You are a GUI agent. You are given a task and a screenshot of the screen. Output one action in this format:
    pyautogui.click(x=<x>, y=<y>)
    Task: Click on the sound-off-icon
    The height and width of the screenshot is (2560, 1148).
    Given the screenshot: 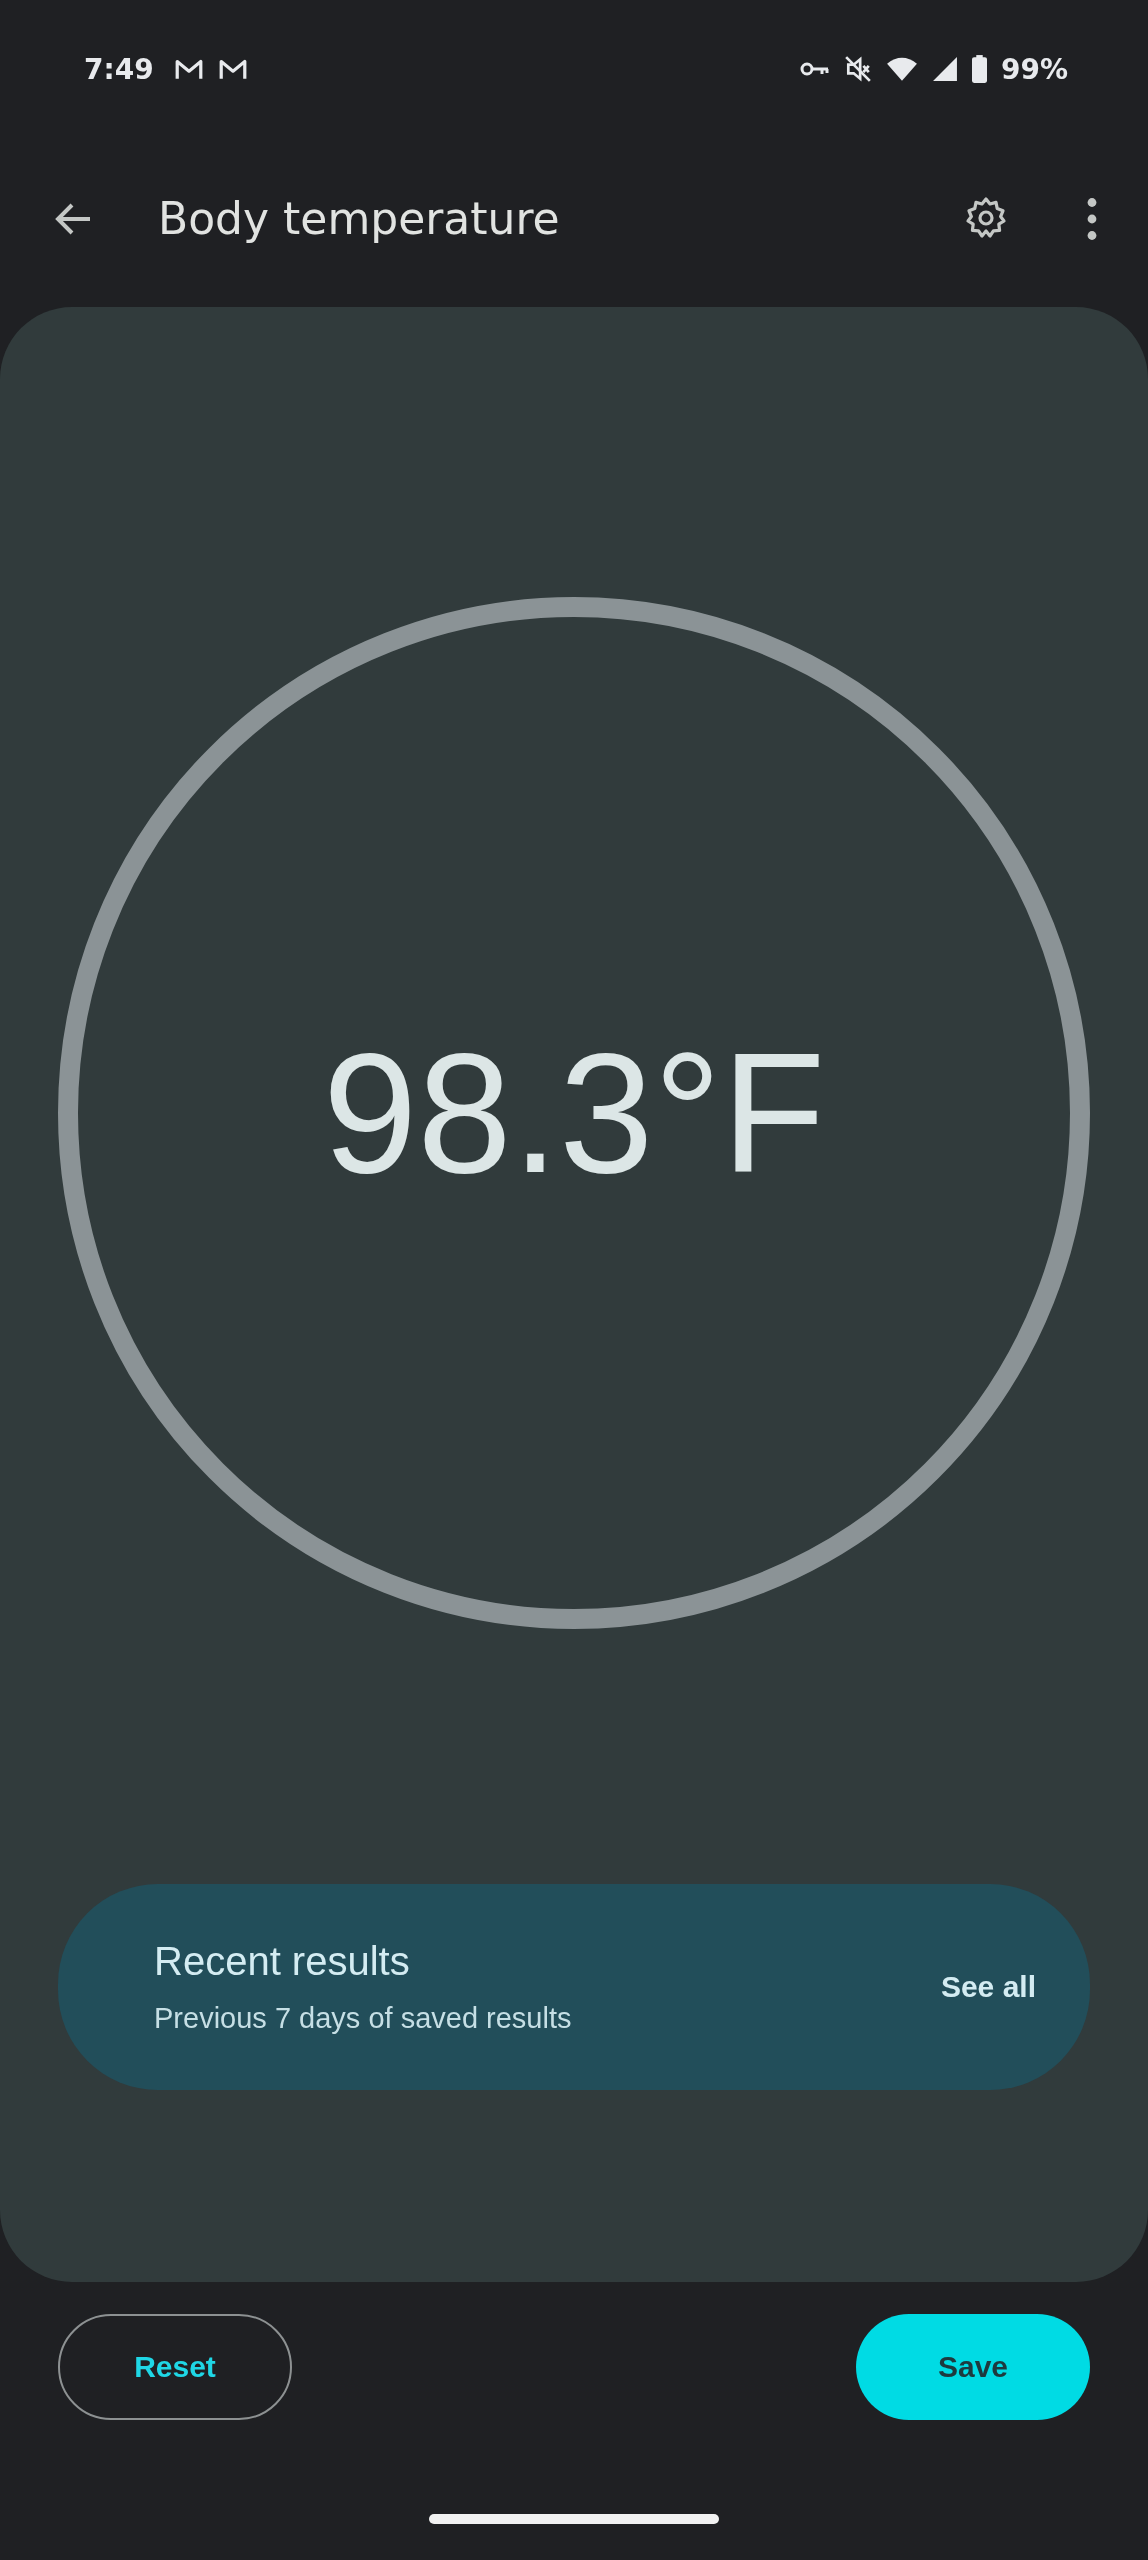 What is the action you would take?
    pyautogui.click(x=857, y=69)
    